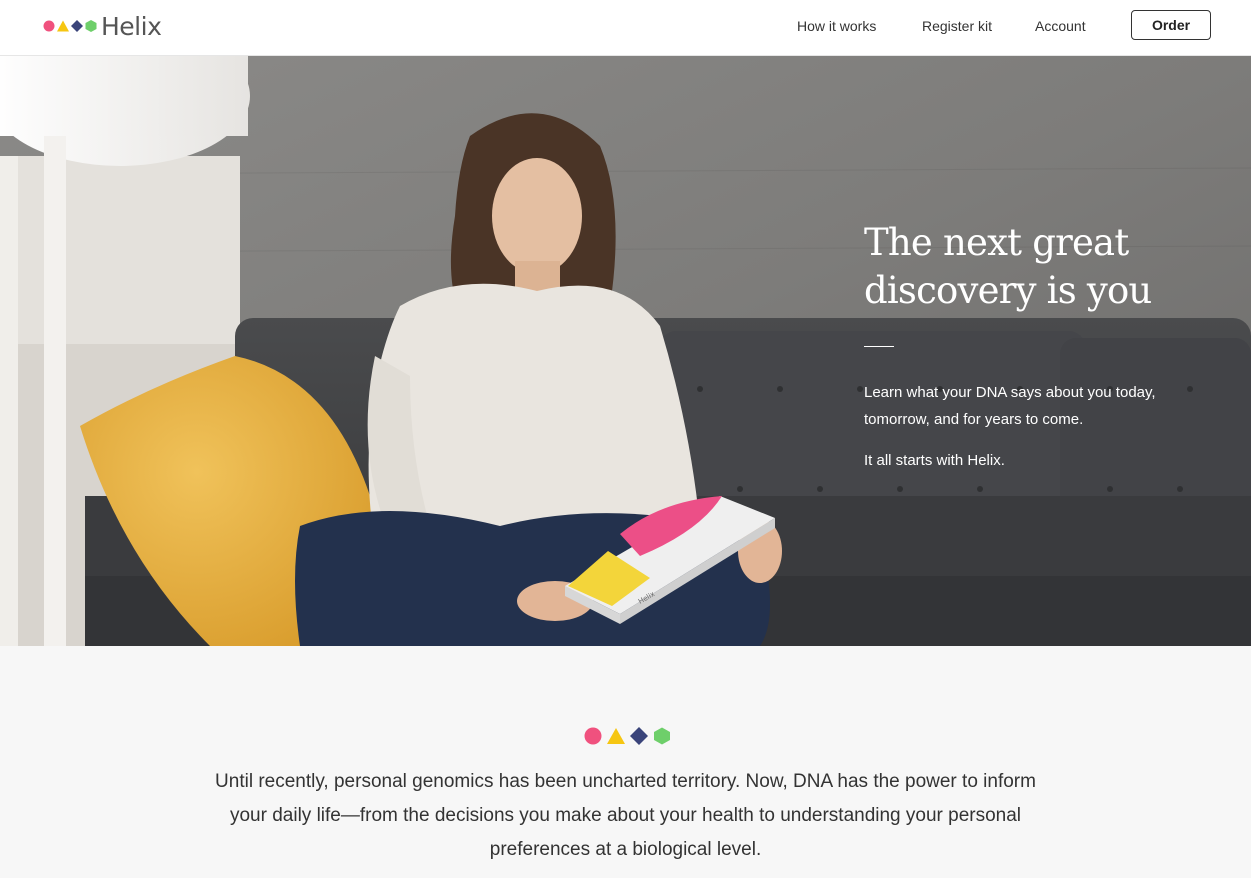  What do you see at coordinates (639, 736) in the screenshot?
I see `diamond-shape-icon` at bounding box center [639, 736].